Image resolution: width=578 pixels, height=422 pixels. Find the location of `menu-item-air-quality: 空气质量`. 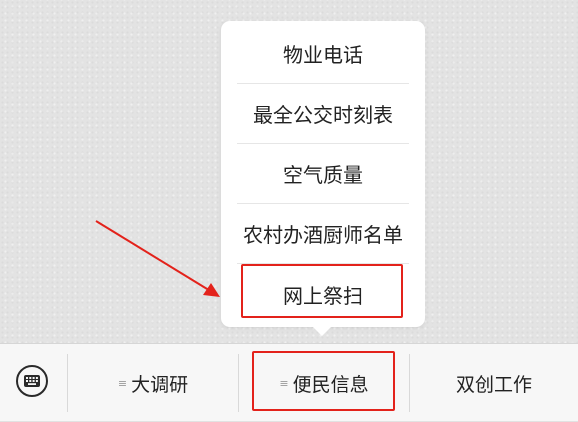

menu-item-air-quality: 空气质量 is located at coordinates (323, 174).